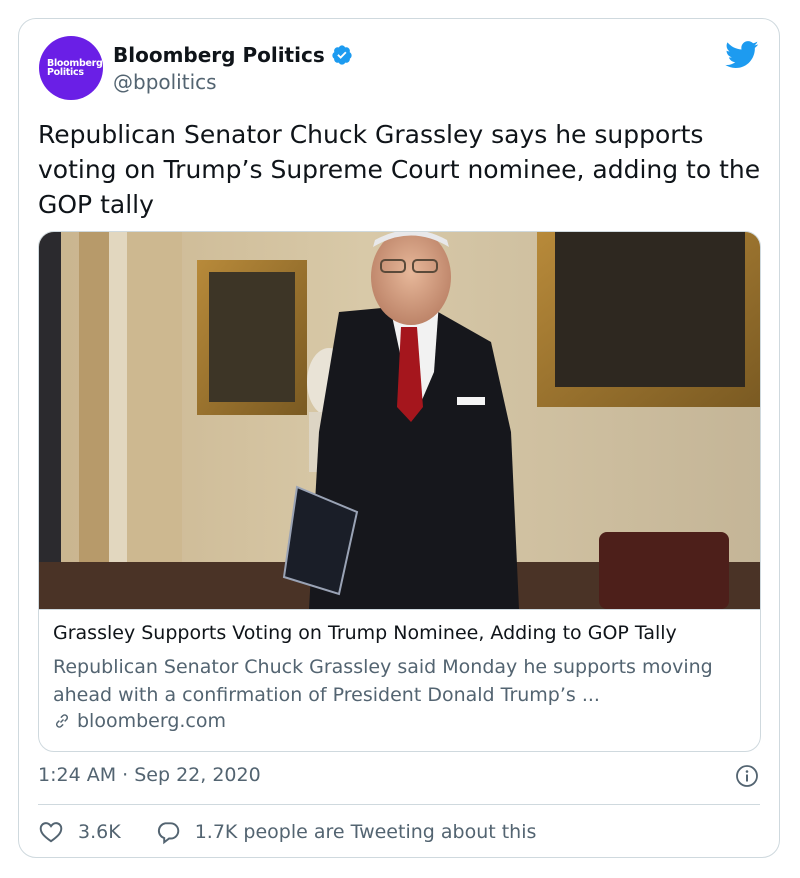  I want to click on author-handle: @bpolitics, so click(165, 82).